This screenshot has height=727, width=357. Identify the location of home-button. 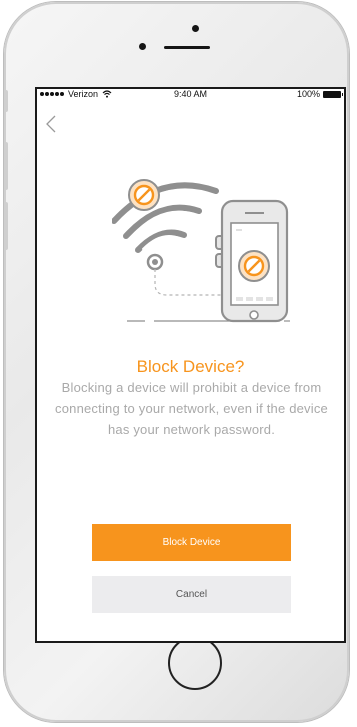
(195, 663).